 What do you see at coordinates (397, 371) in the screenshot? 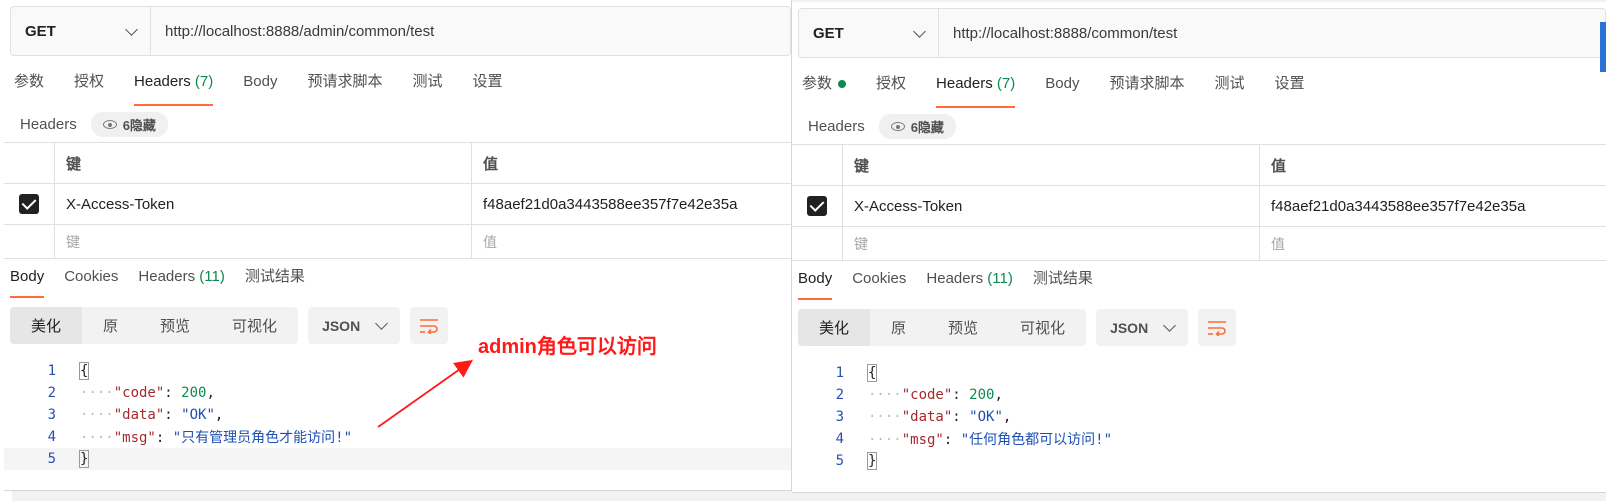
I see `code-line: 1{` at bounding box center [397, 371].